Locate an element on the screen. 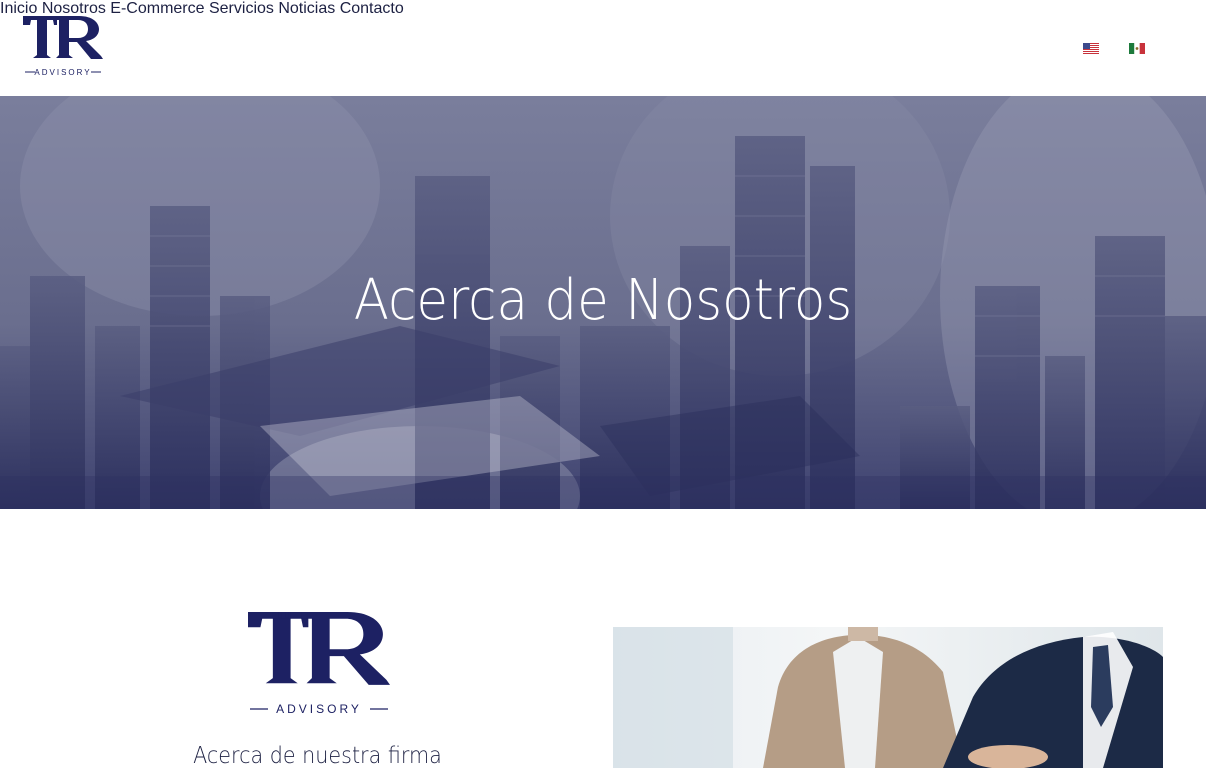  nav-noticias: Noticias is located at coordinates (306, 8).